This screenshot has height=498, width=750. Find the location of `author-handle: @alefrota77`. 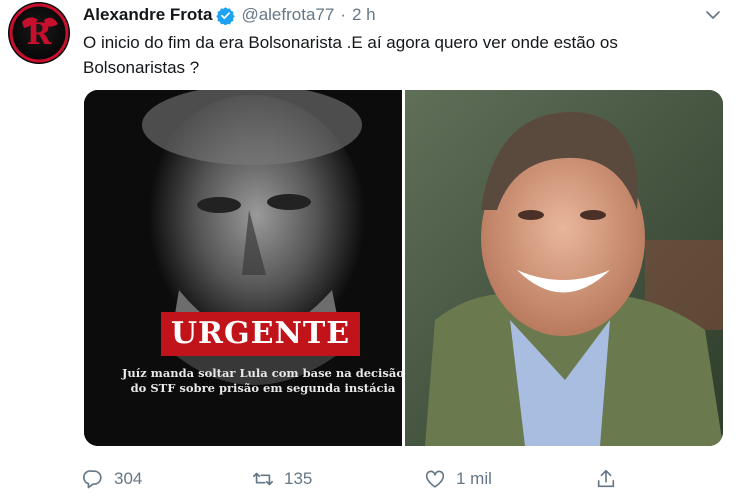

author-handle: @alefrota77 is located at coordinates (287, 15).